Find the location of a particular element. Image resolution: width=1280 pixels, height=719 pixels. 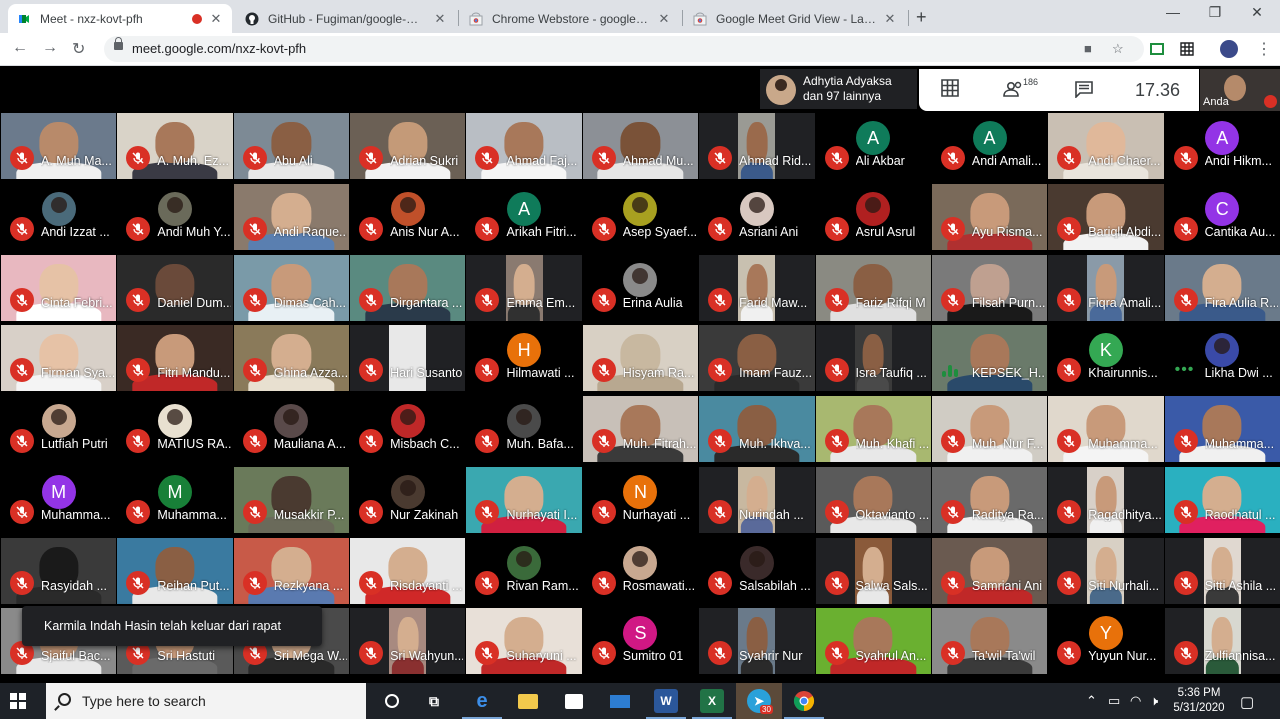

new-tab-button: + is located at coordinates (921, 17).